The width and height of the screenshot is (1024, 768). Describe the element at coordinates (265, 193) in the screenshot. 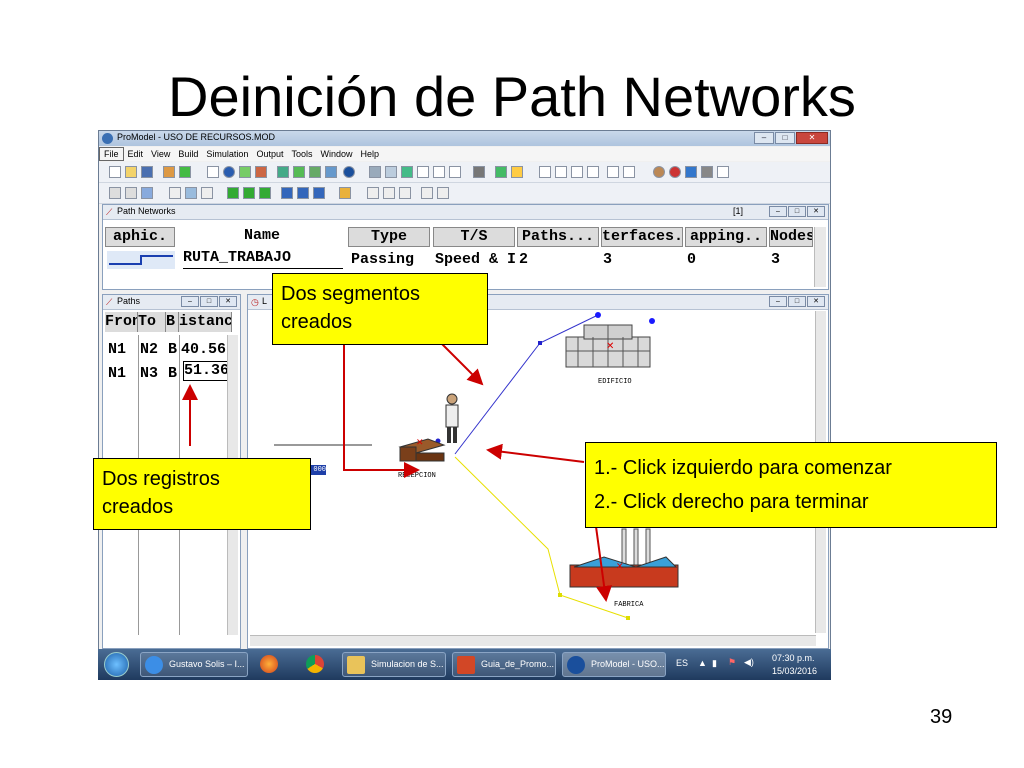

I see `y-icon` at that location.